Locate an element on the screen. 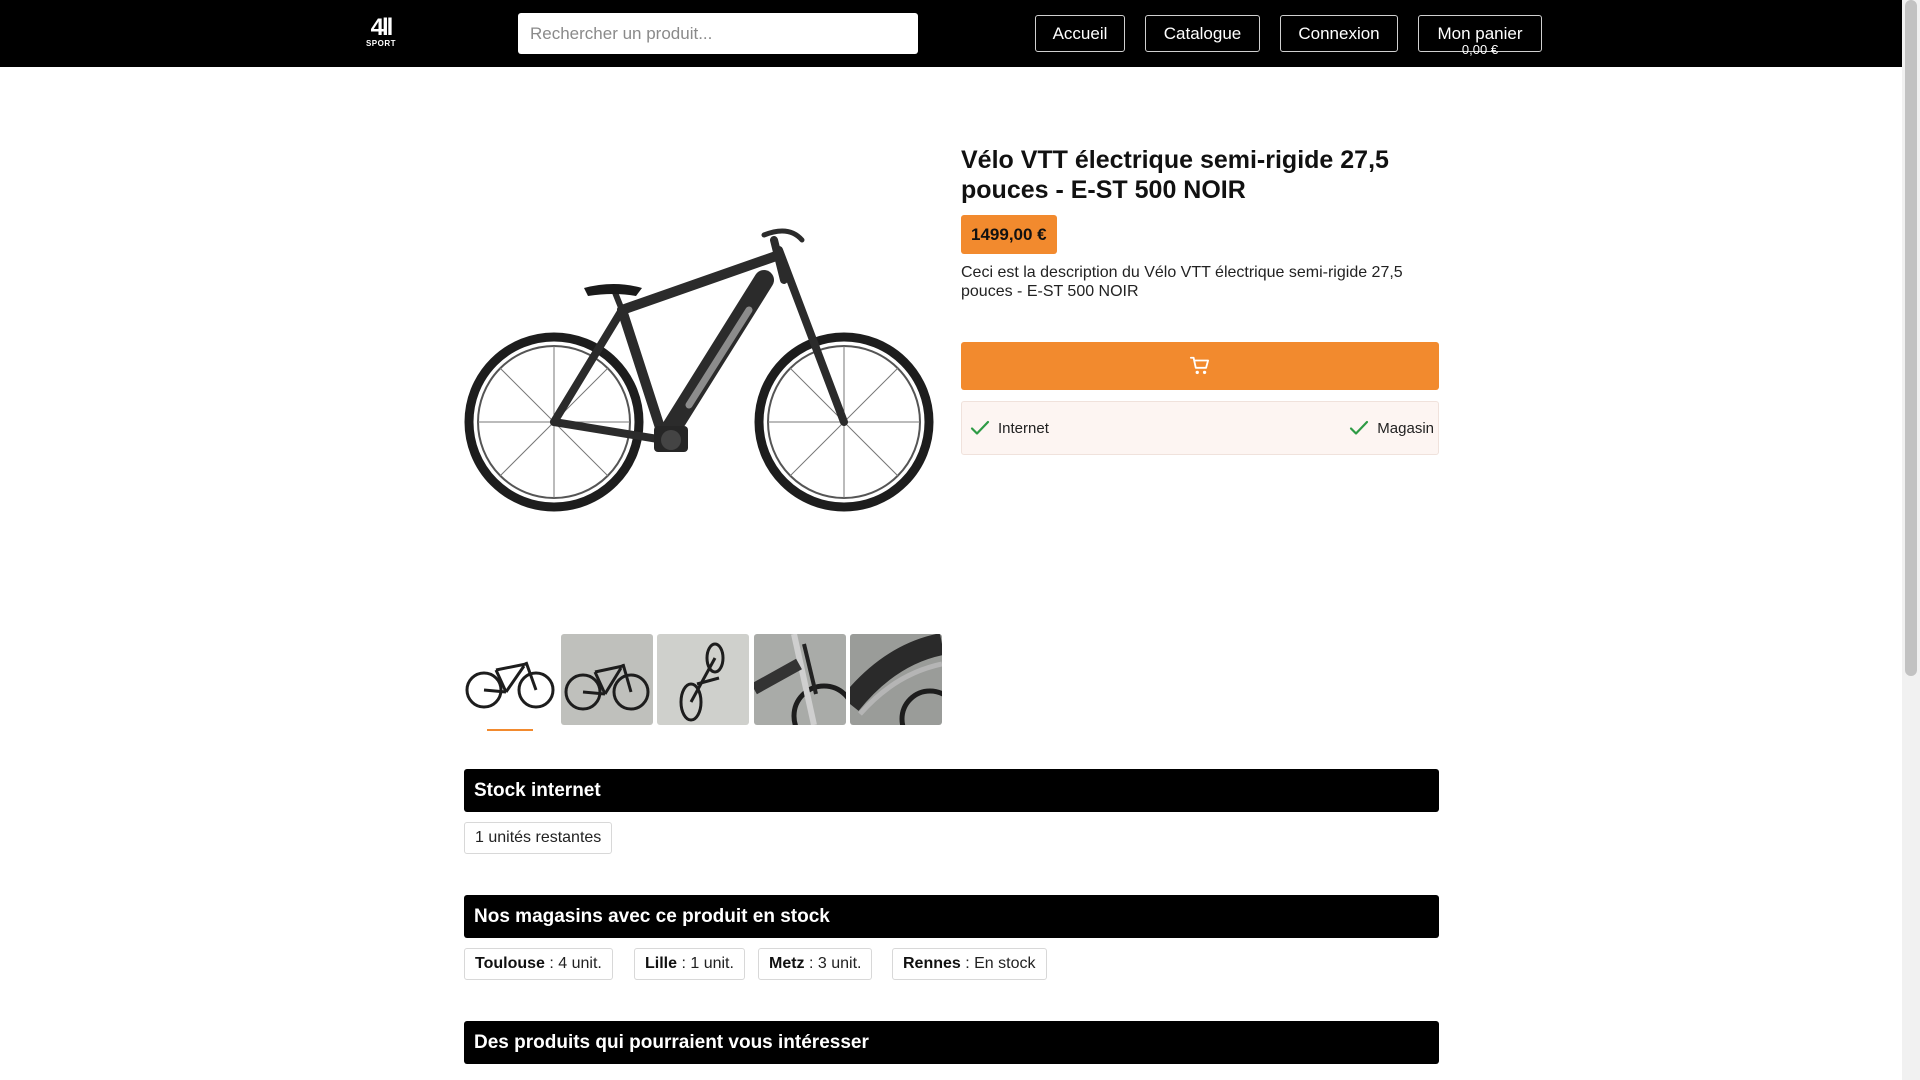  store-stock-chip: Lille : 1 unit. is located at coordinates (689, 964).